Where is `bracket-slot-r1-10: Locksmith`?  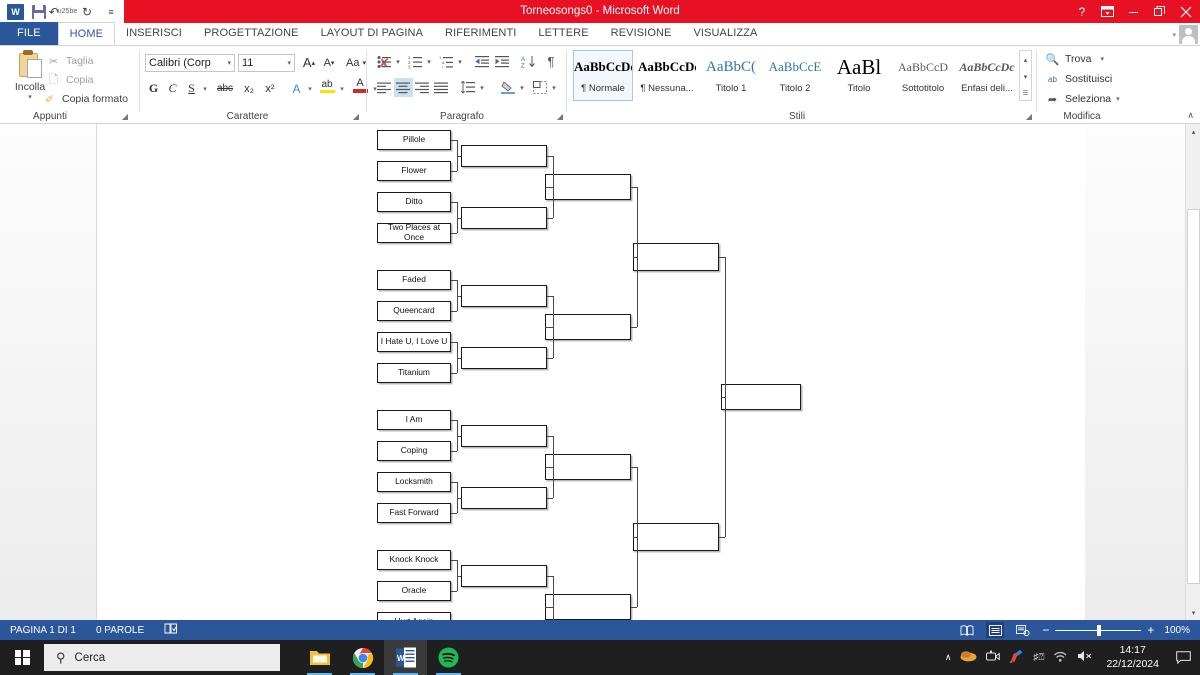 bracket-slot-r1-10: Locksmith is located at coordinates (414, 482).